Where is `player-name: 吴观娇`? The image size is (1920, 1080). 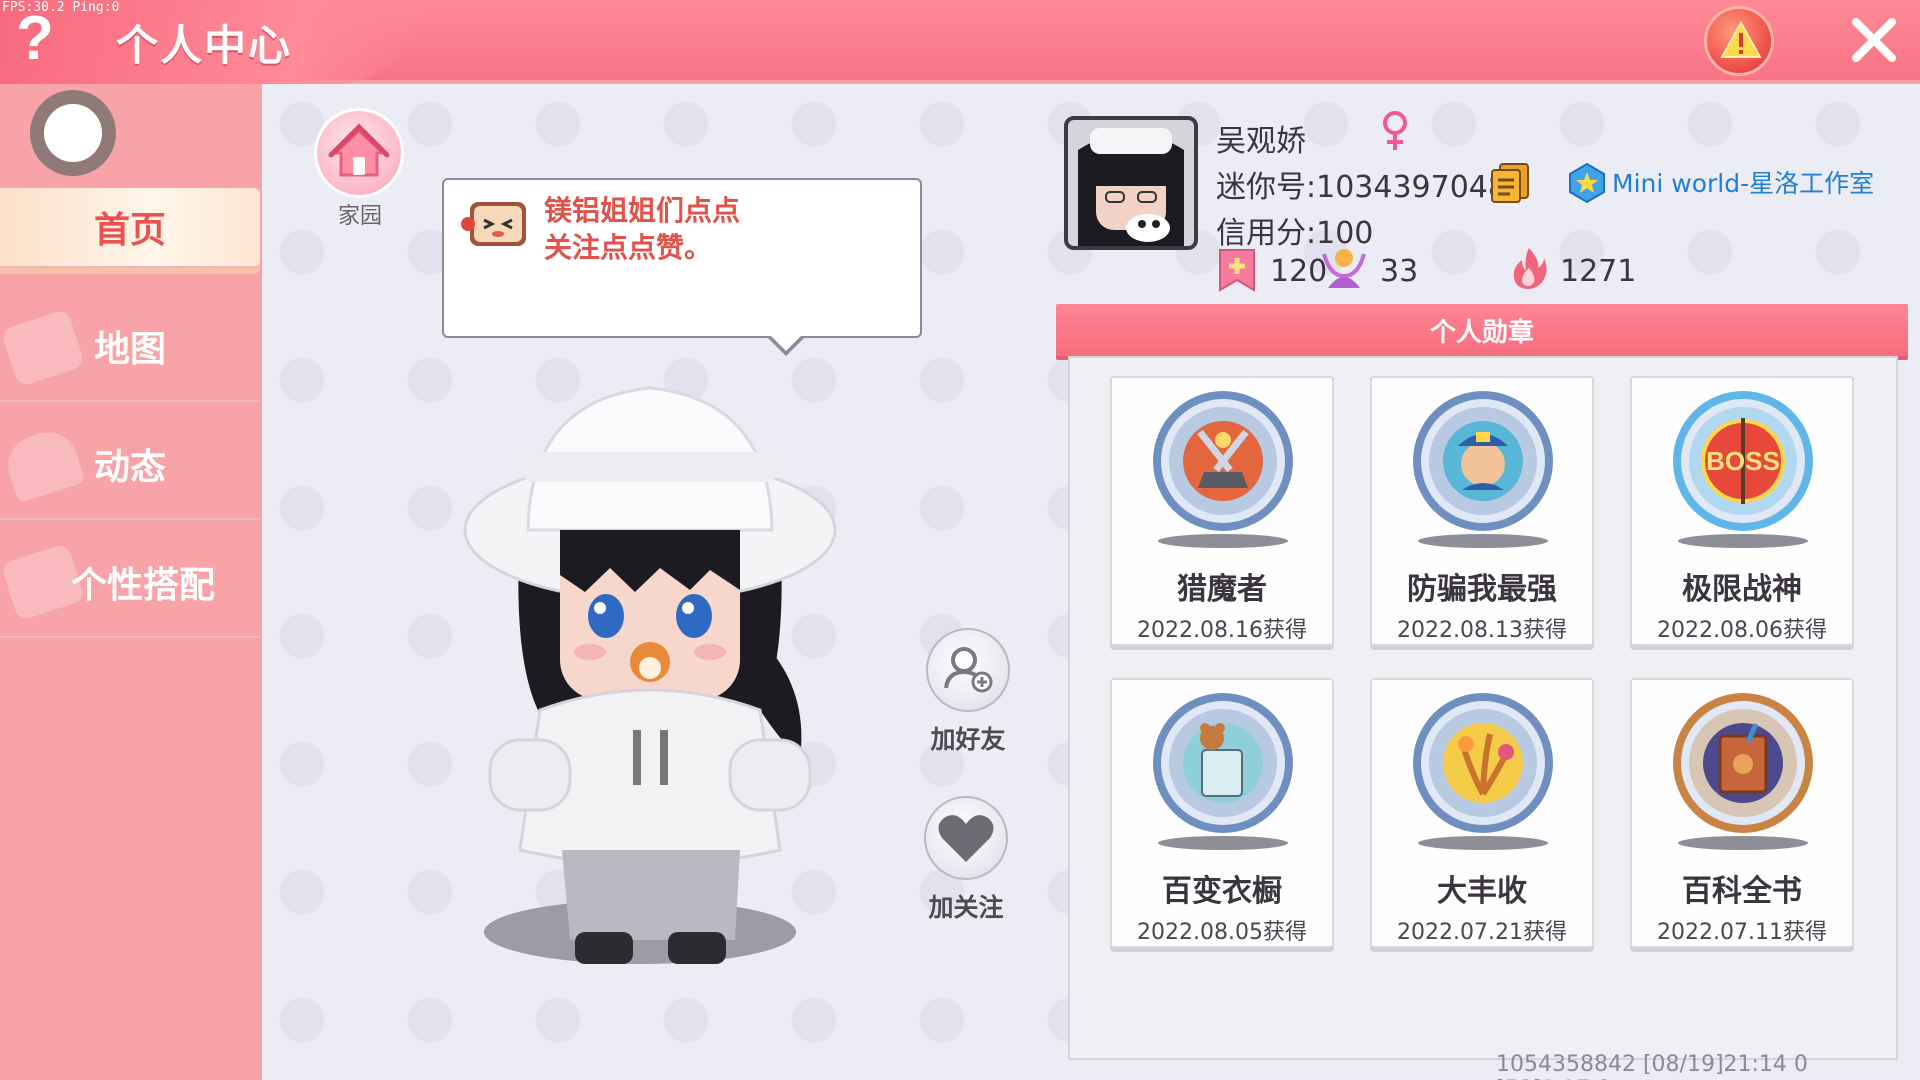
player-name: 吴观娇 is located at coordinates (1261, 141).